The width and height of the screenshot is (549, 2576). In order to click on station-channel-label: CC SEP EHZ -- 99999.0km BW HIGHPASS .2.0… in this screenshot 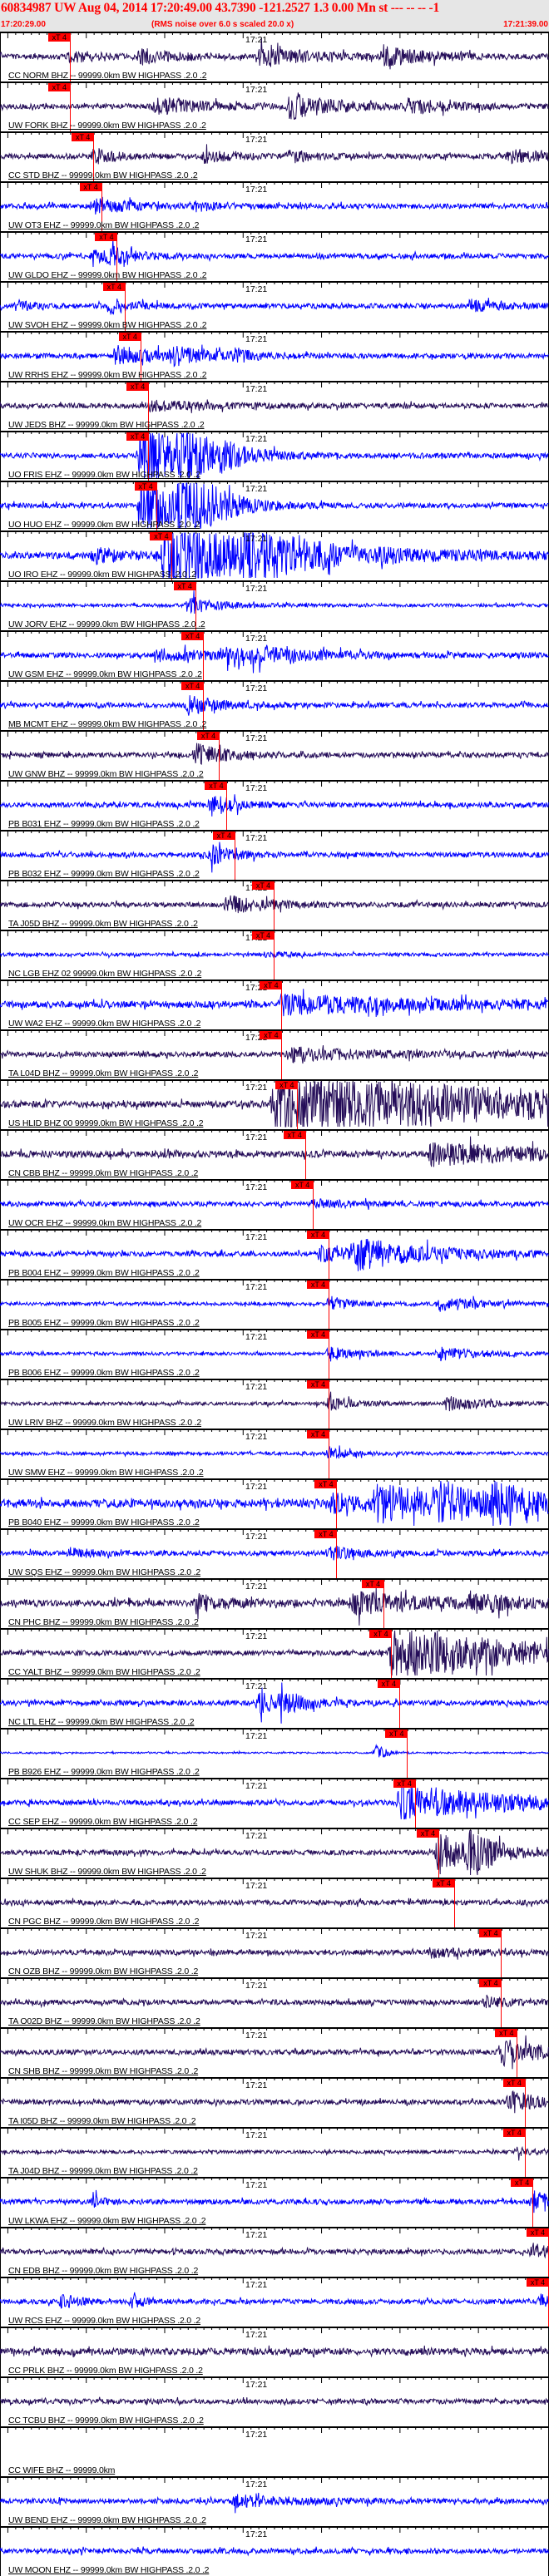, I will do `click(103, 1822)`.